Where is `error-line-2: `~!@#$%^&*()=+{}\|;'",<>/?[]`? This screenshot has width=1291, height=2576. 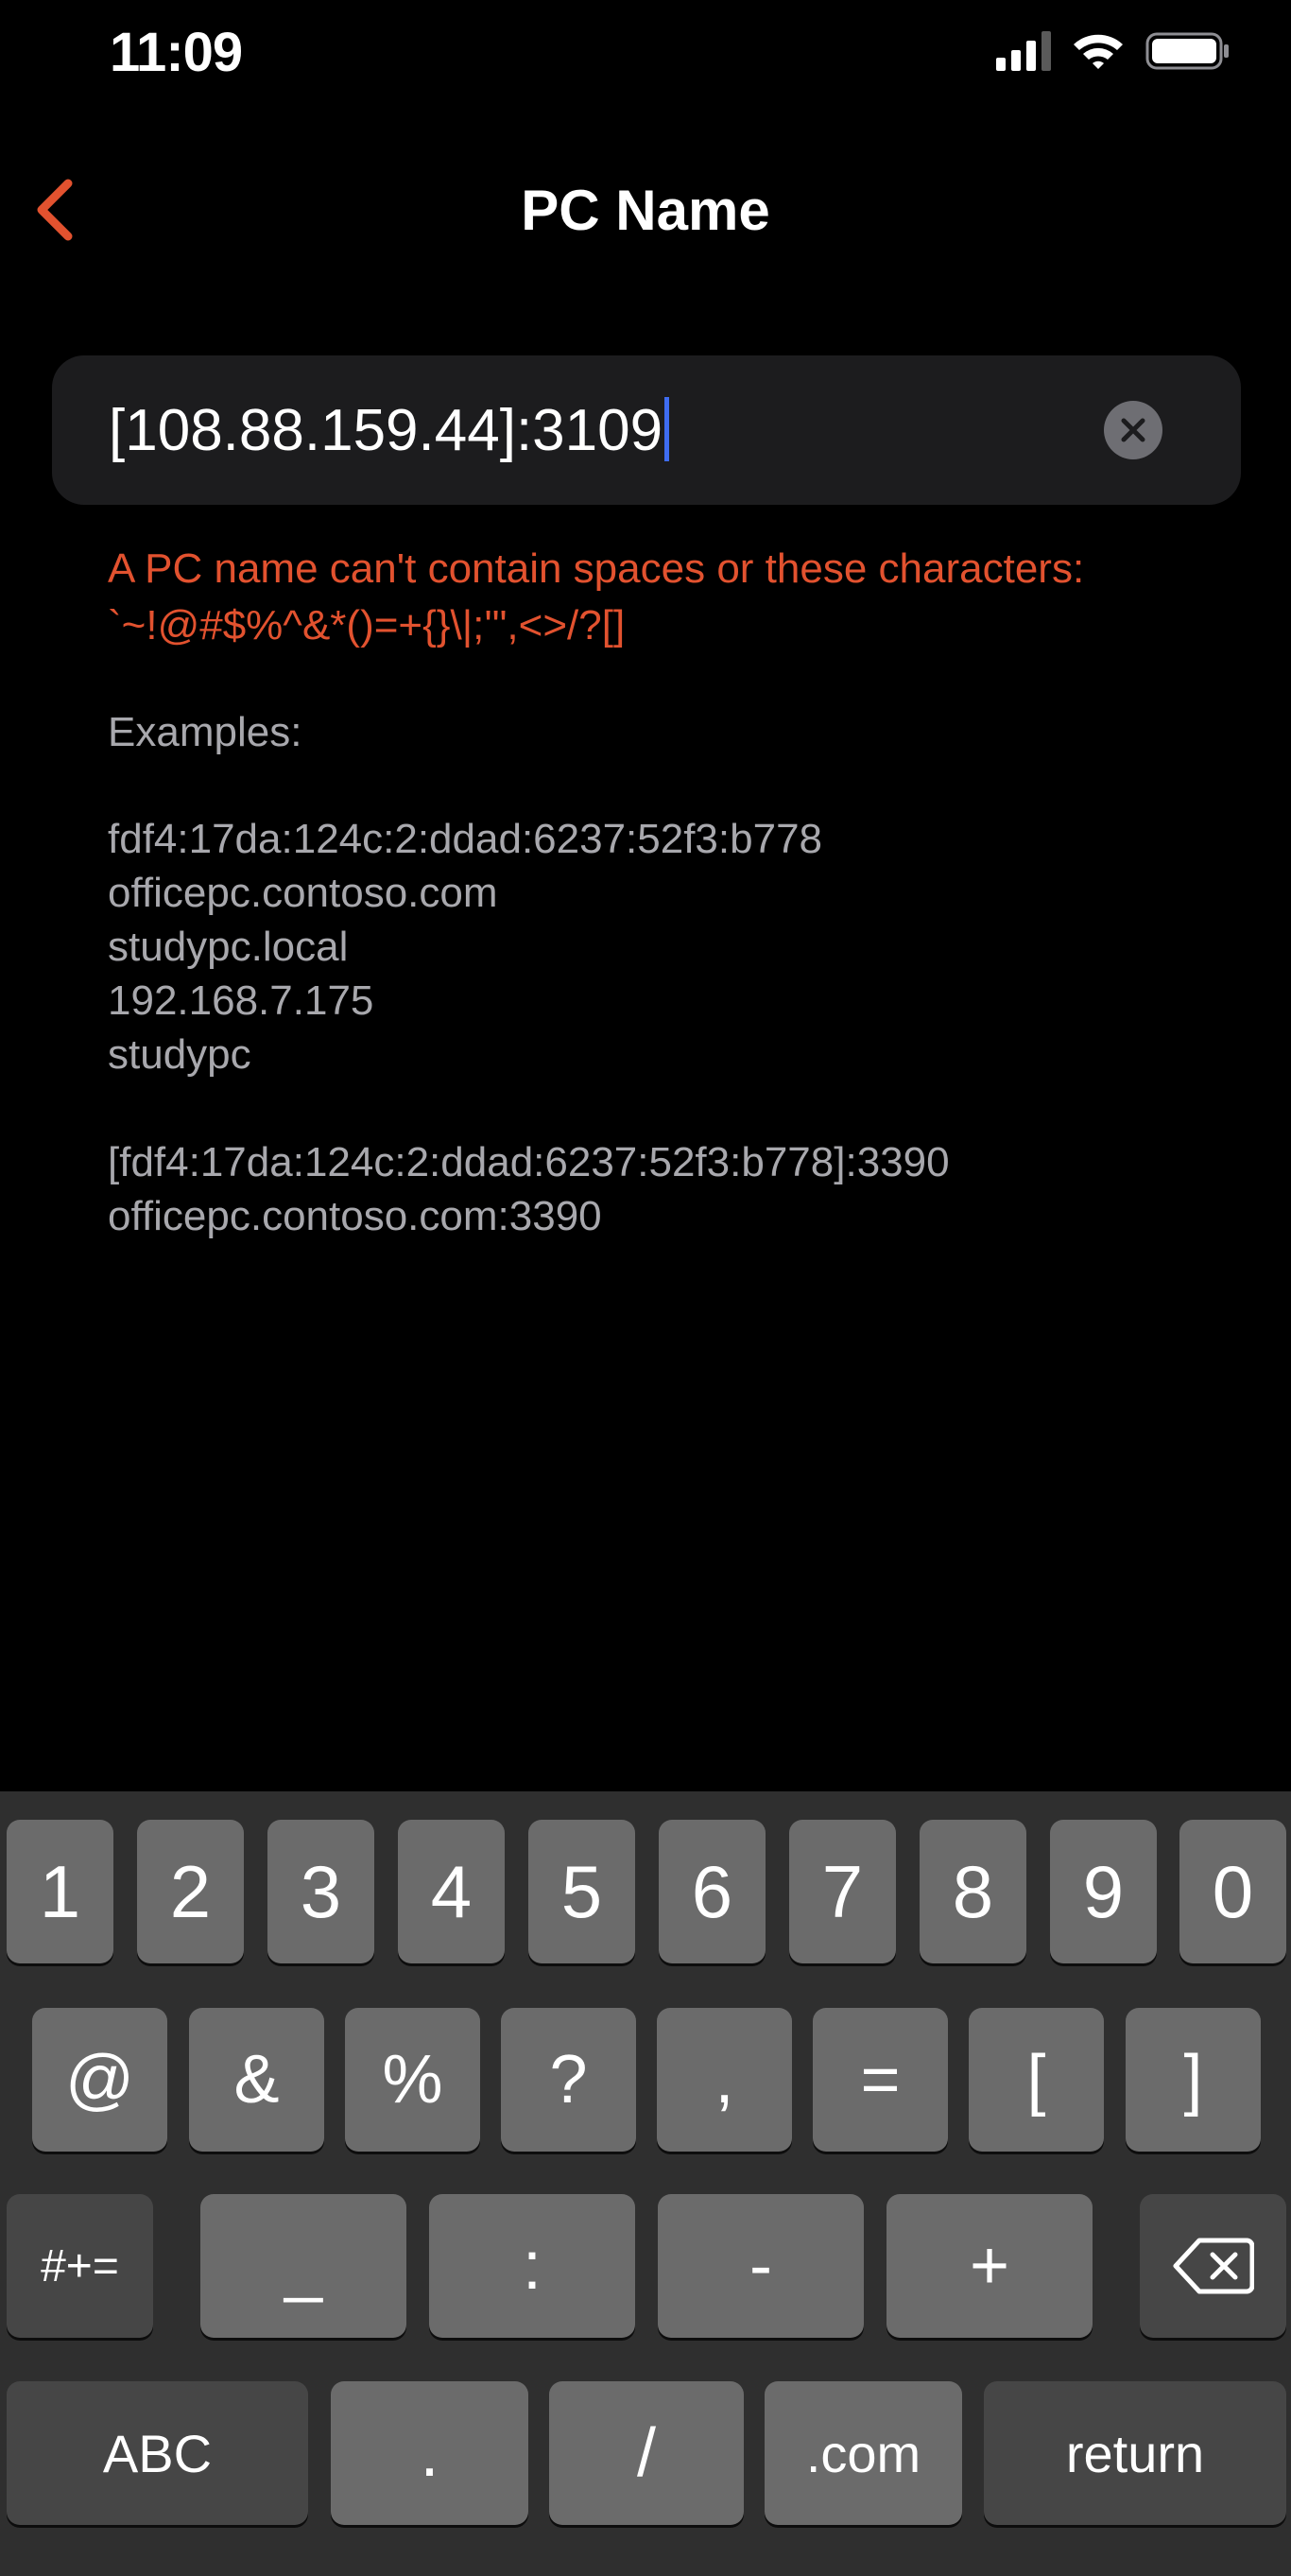
error-line-2: `~!@#$%^&*()=+{}\|;'",<>/?[] is located at coordinates (367, 625).